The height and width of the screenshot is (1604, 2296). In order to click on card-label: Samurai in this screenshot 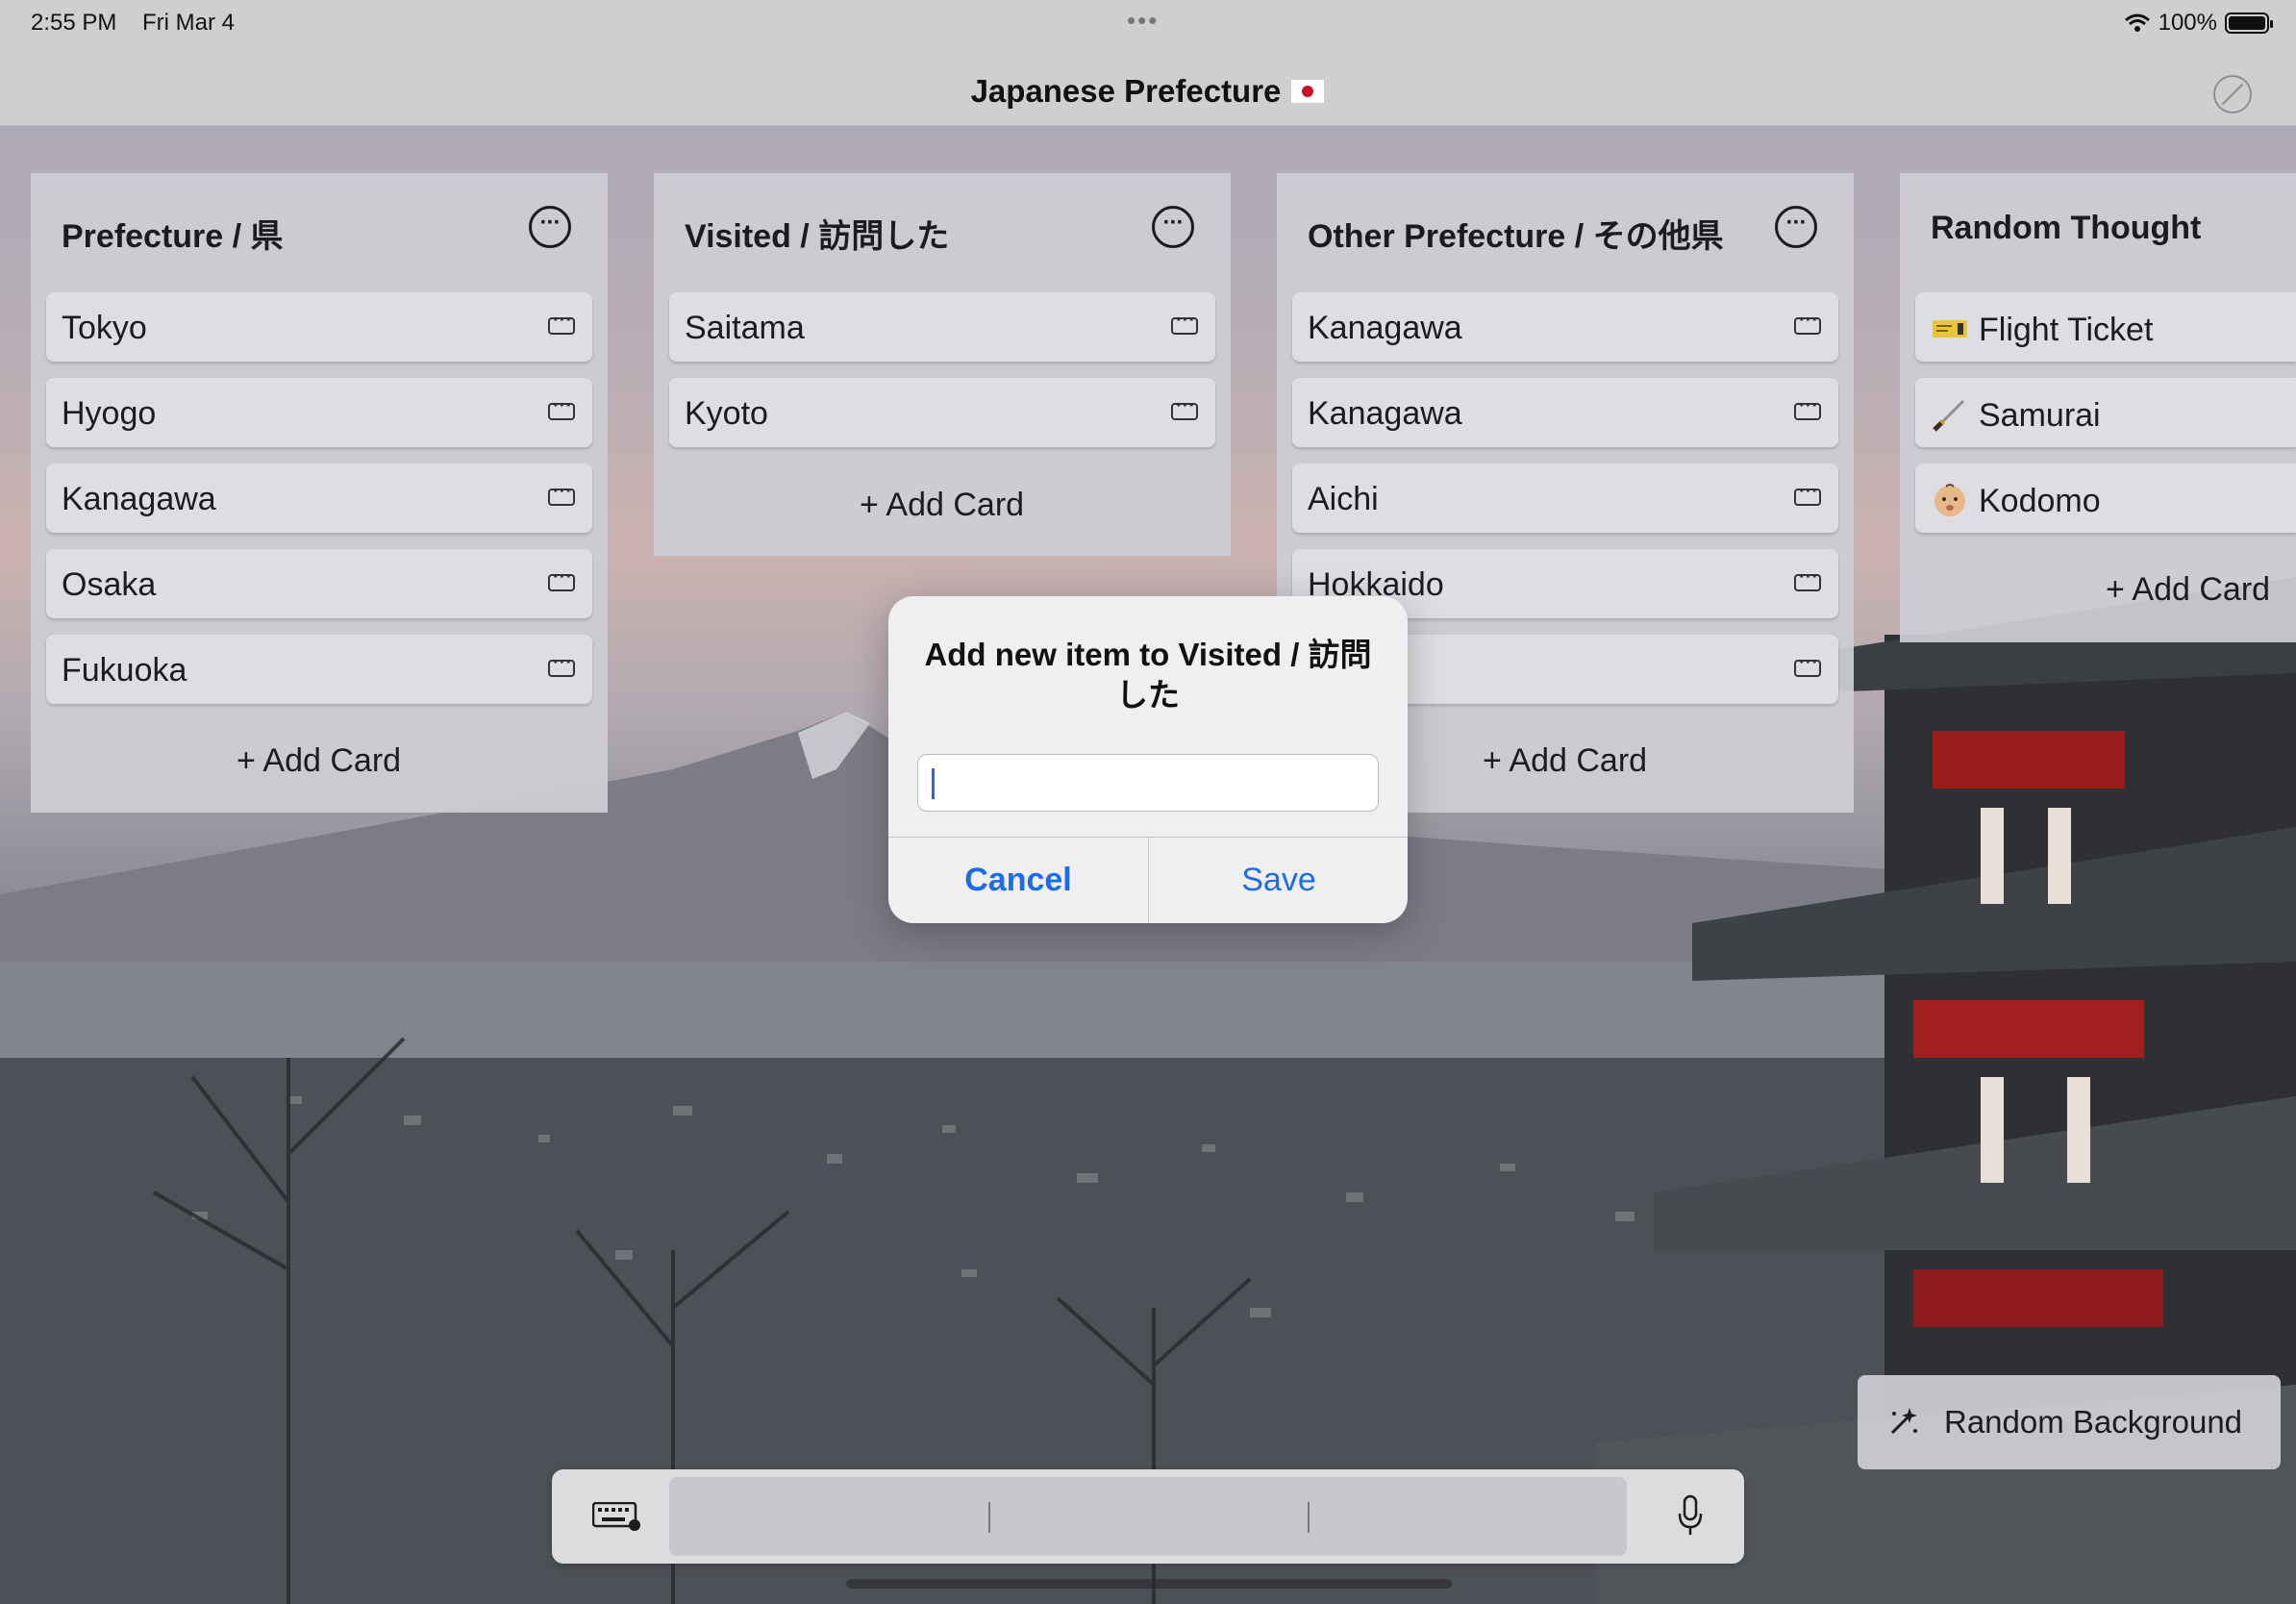, I will do `click(2016, 415)`.